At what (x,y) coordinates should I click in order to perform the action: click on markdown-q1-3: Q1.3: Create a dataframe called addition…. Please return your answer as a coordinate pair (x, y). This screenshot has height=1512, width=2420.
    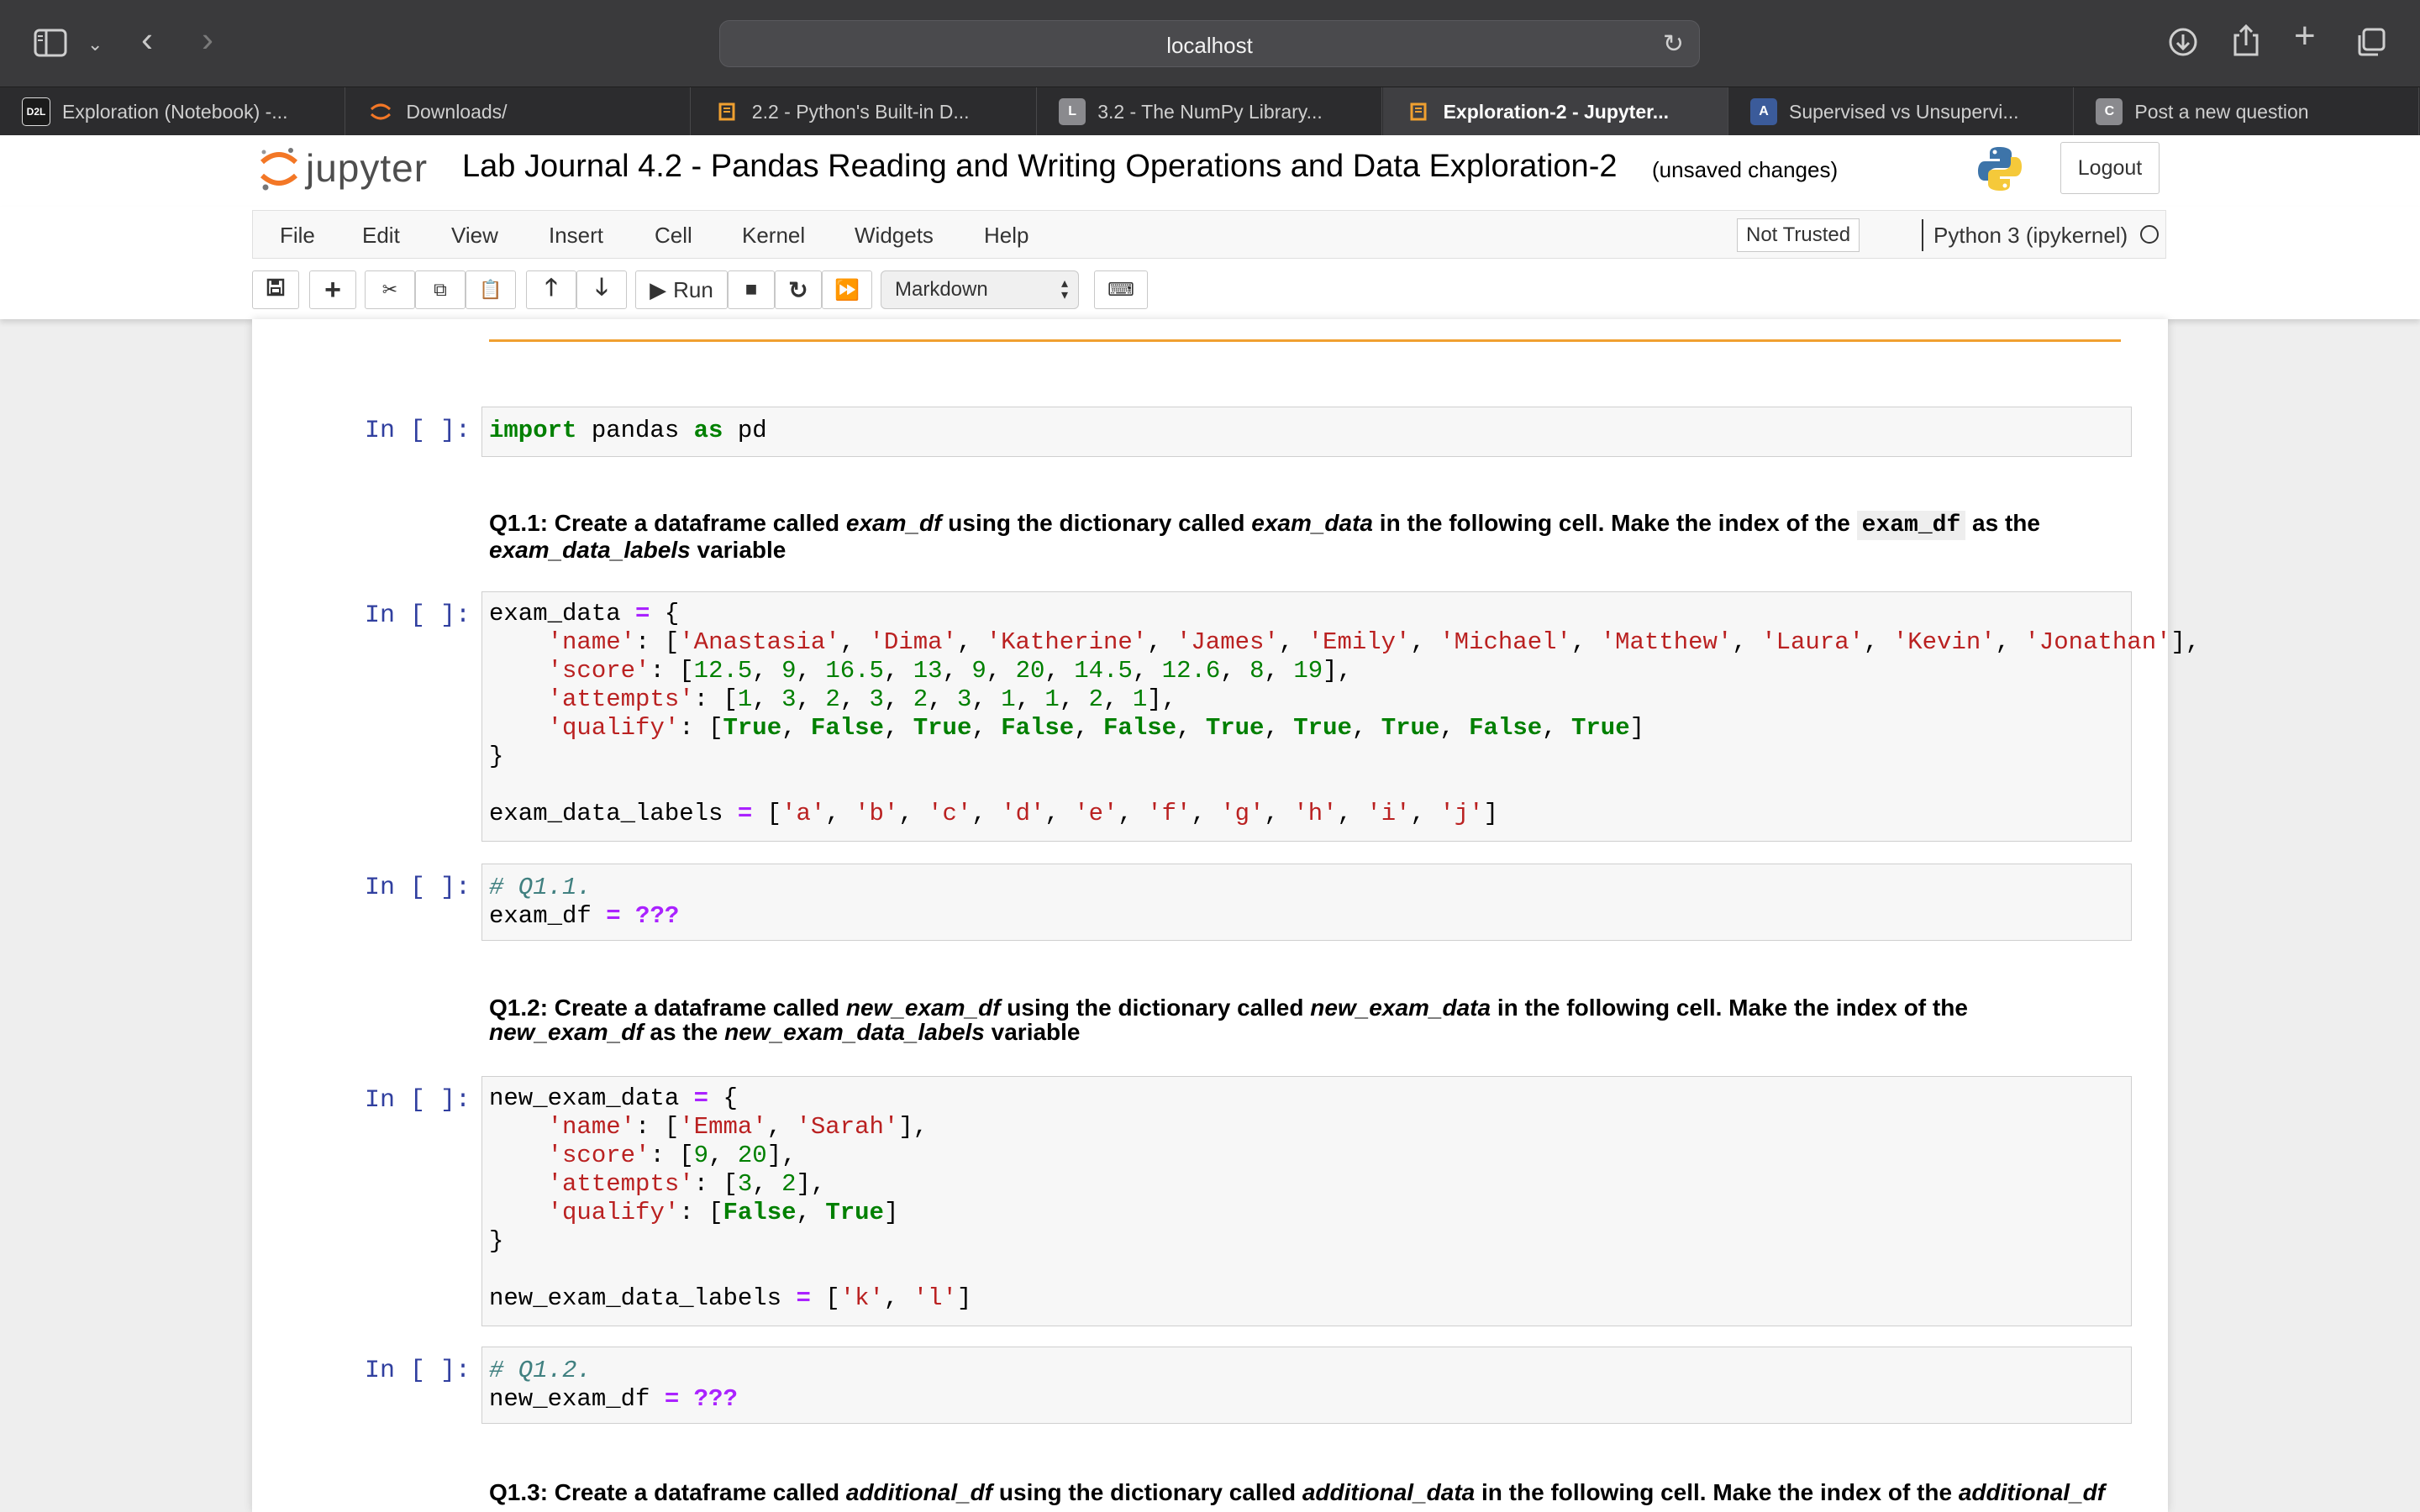
    Looking at the image, I should click on (1313, 1496).